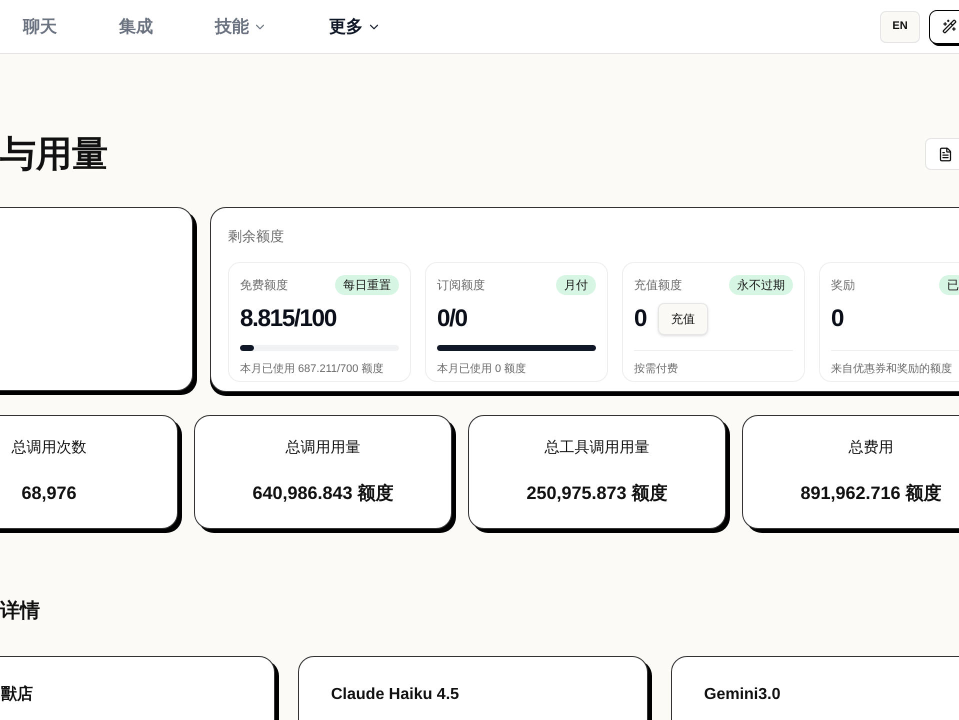 This screenshot has height=720, width=959. What do you see at coordinates (482, 369) in the screenshot?
I see `quota-note: 本月已使用 0 额度` at bounding box center [482, 369].